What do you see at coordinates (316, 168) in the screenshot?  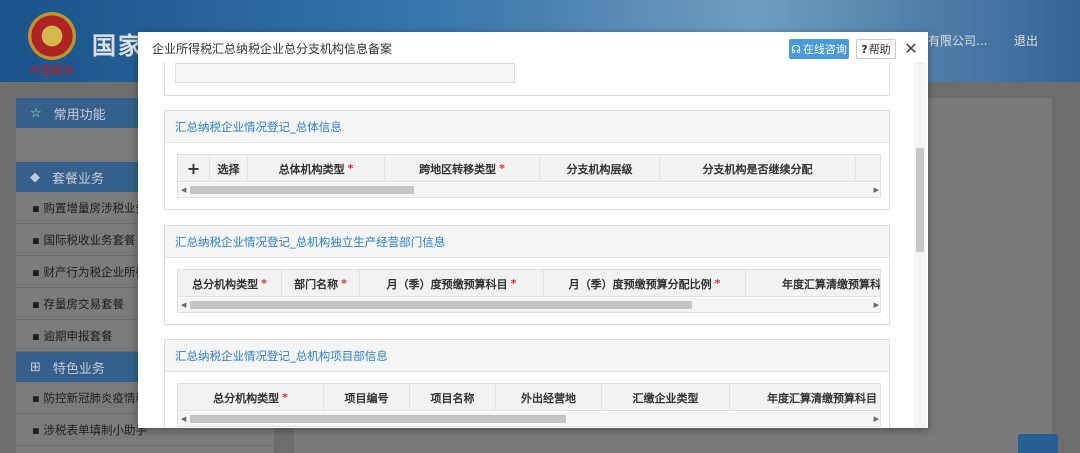 I see `column-header: 总体机构类型 *` at bounding box center [316, 168].